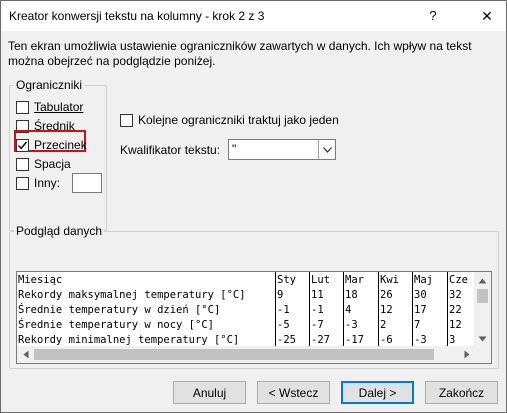 The height and width of the screenshot is (413, 507). I want to click on preview-cell: Rekordy minimalnej temperatury [°C], so click(129, 340).